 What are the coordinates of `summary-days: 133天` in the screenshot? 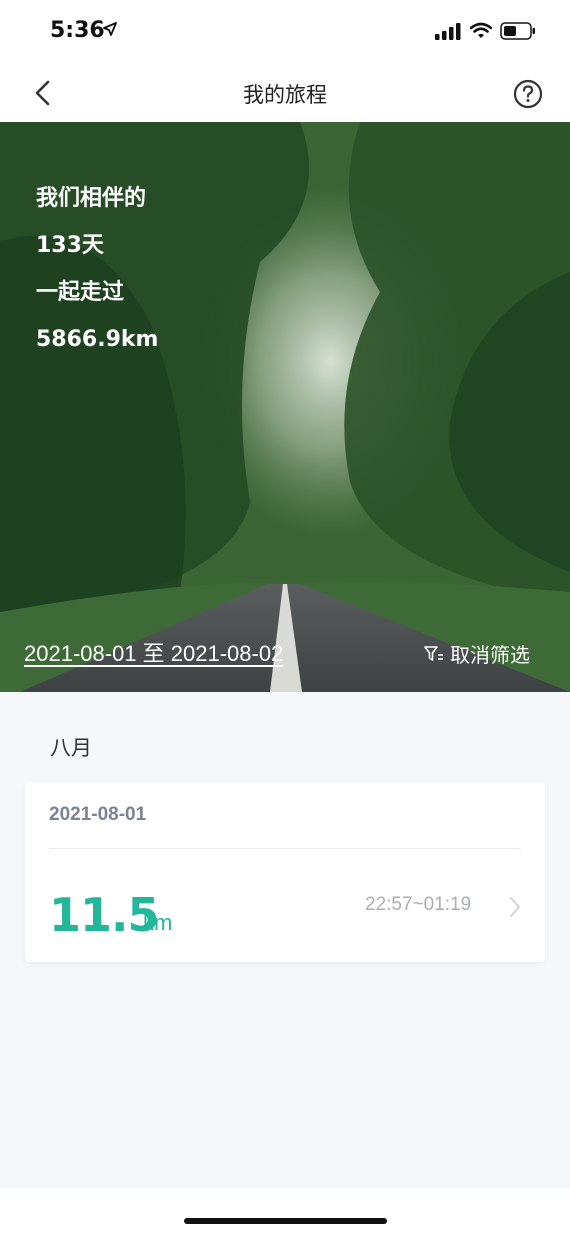 It's located at (70, 245).